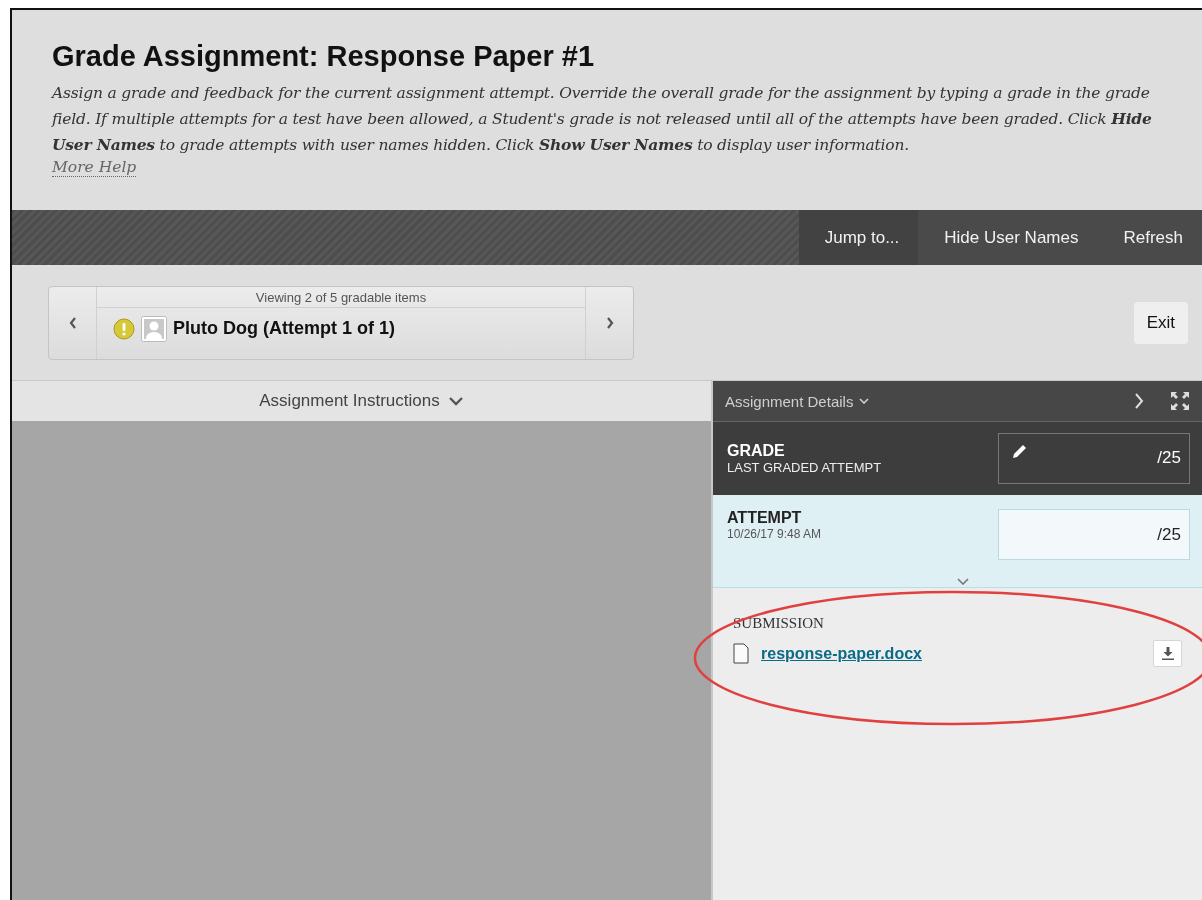  What do you see at coordinates (1149, 237) in the screenshot?
I see `toolbar-button: Refresh` at bounding box center [1149, 237].